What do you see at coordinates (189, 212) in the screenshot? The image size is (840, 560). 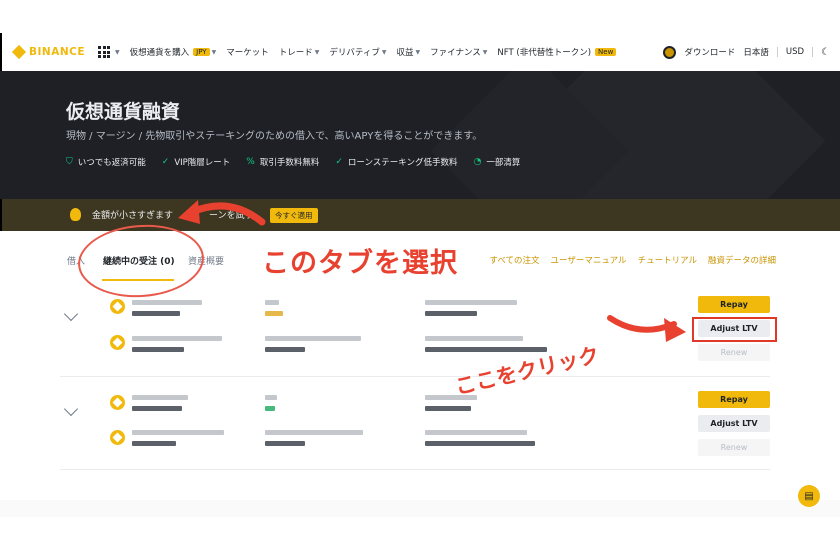 I see `arrow-head` at bounding box center [189, 212].